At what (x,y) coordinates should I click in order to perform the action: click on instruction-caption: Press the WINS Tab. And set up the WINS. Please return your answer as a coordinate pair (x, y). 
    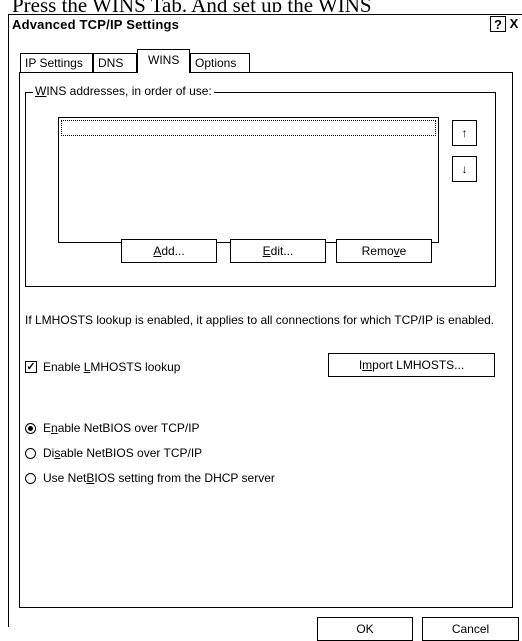
    Looking at the image, I should click on (192, 6).